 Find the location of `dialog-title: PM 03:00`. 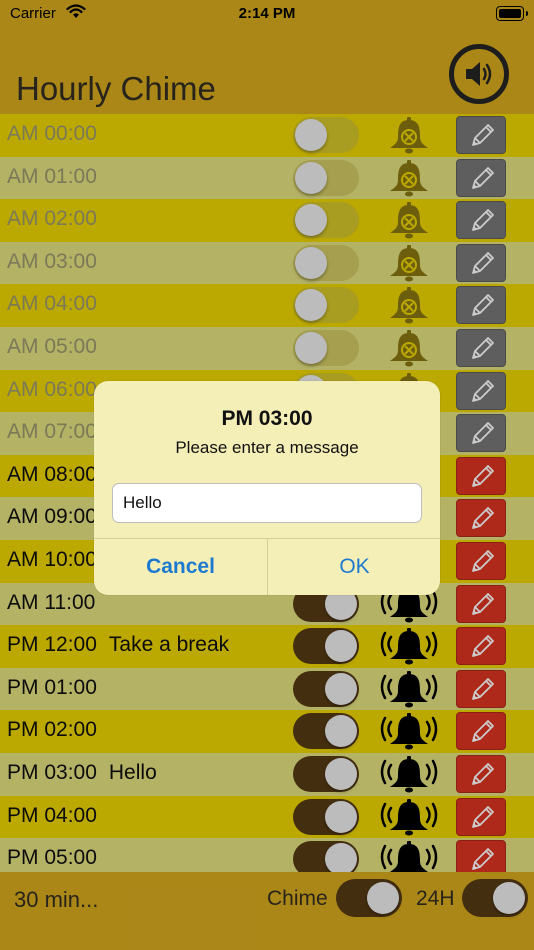

dialog-title: PM 03:00 is located at coordinates (267, 418).